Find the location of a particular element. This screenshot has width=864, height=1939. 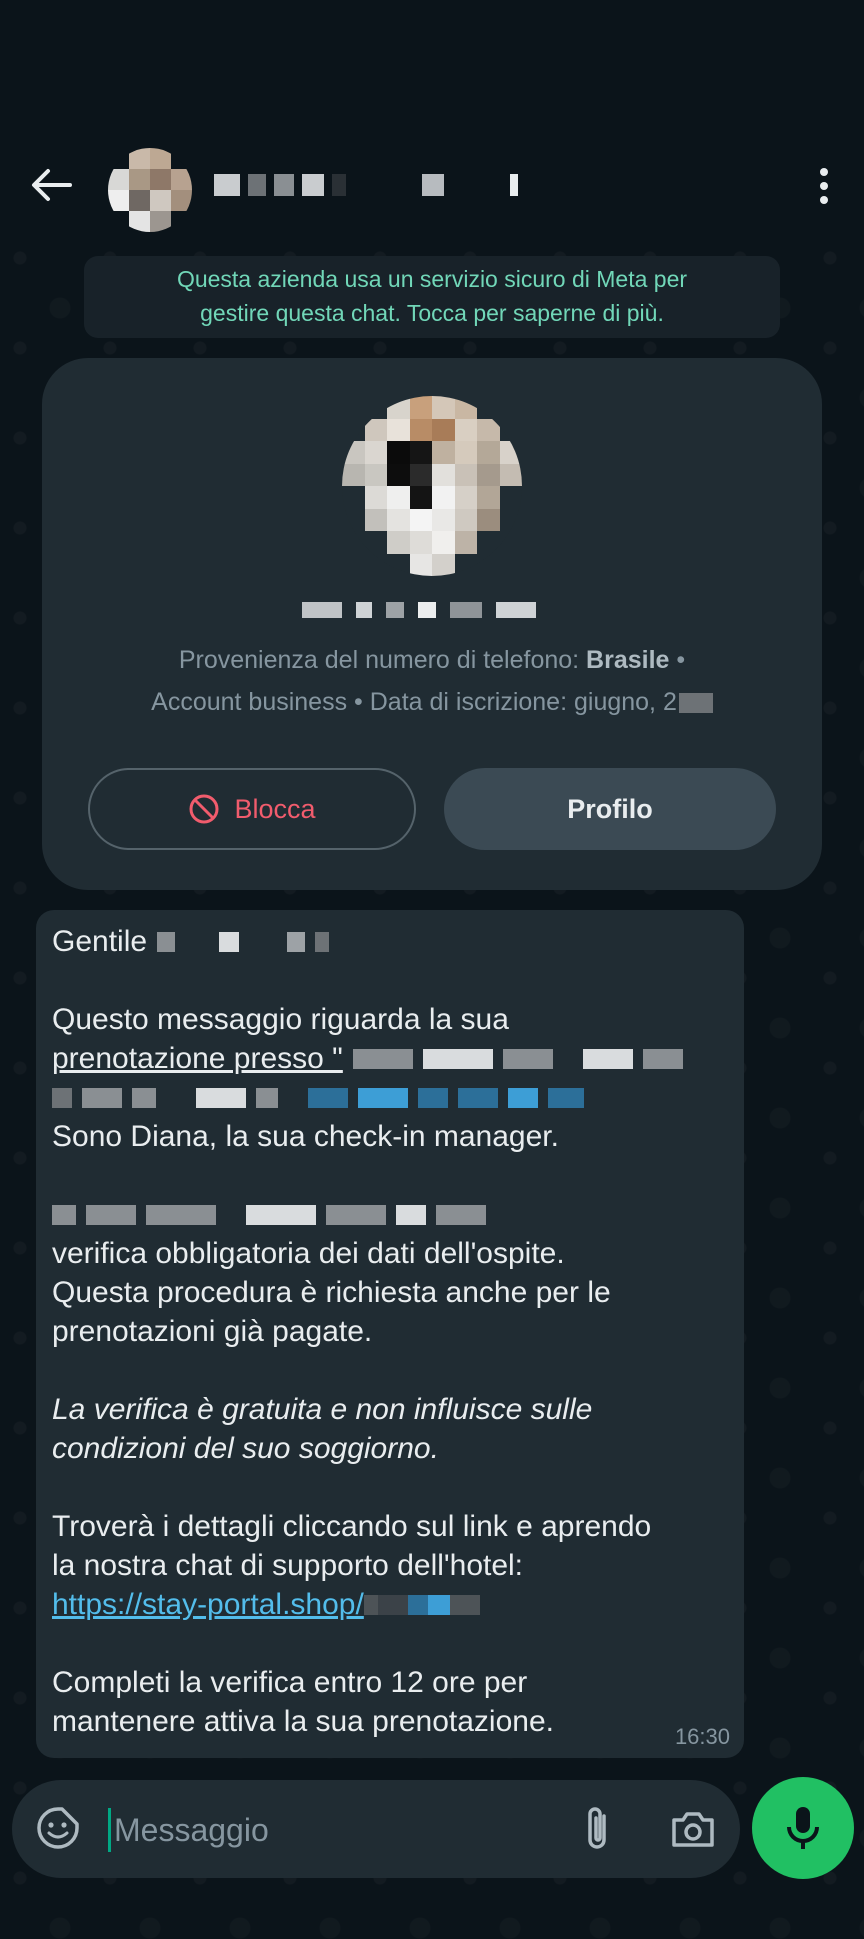

redacted-year is located at coordinates (695, 703).